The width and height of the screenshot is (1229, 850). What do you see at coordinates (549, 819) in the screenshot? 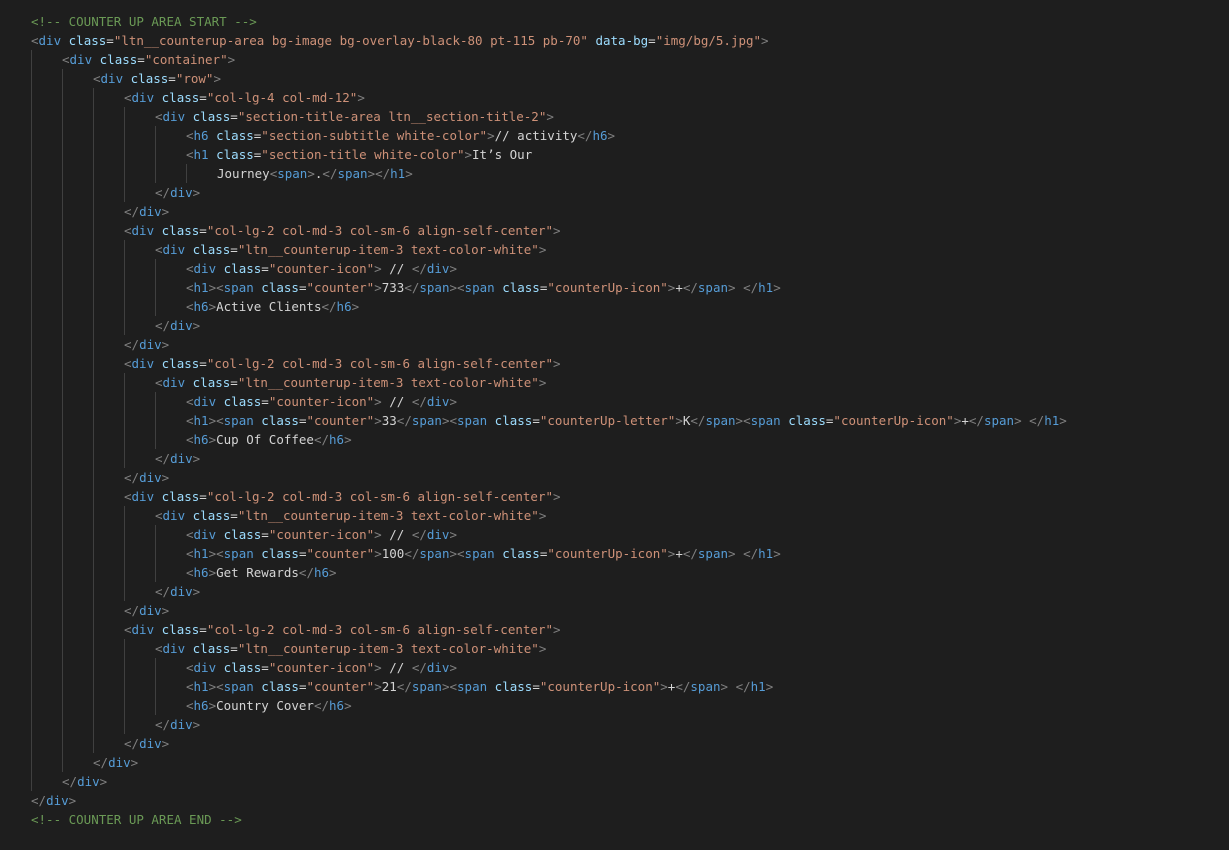
I see `code-line: <!-- COUNTER UP AREA END -->` at bounding box center [549, 819].